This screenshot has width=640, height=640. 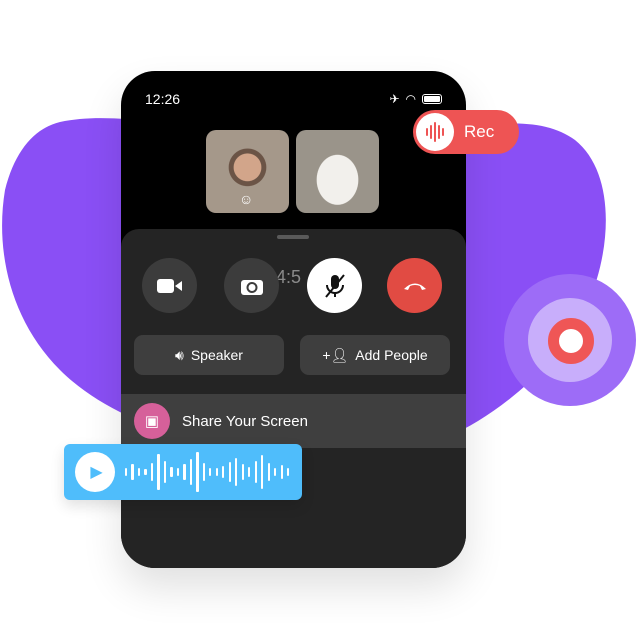 I want to click on camera-rotate-icon, so click(x=251, y=287).